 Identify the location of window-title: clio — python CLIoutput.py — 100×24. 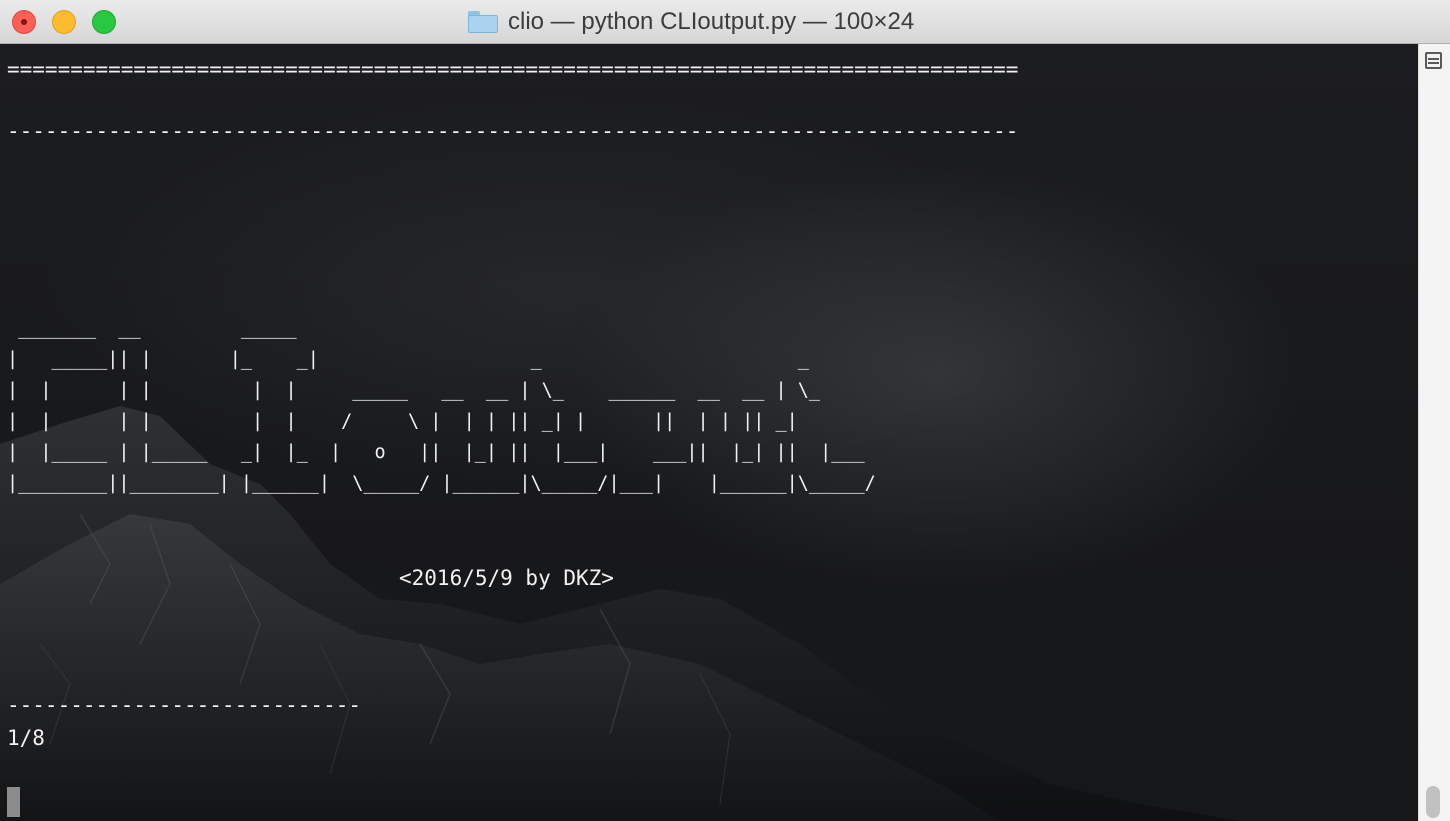
(691, 22).